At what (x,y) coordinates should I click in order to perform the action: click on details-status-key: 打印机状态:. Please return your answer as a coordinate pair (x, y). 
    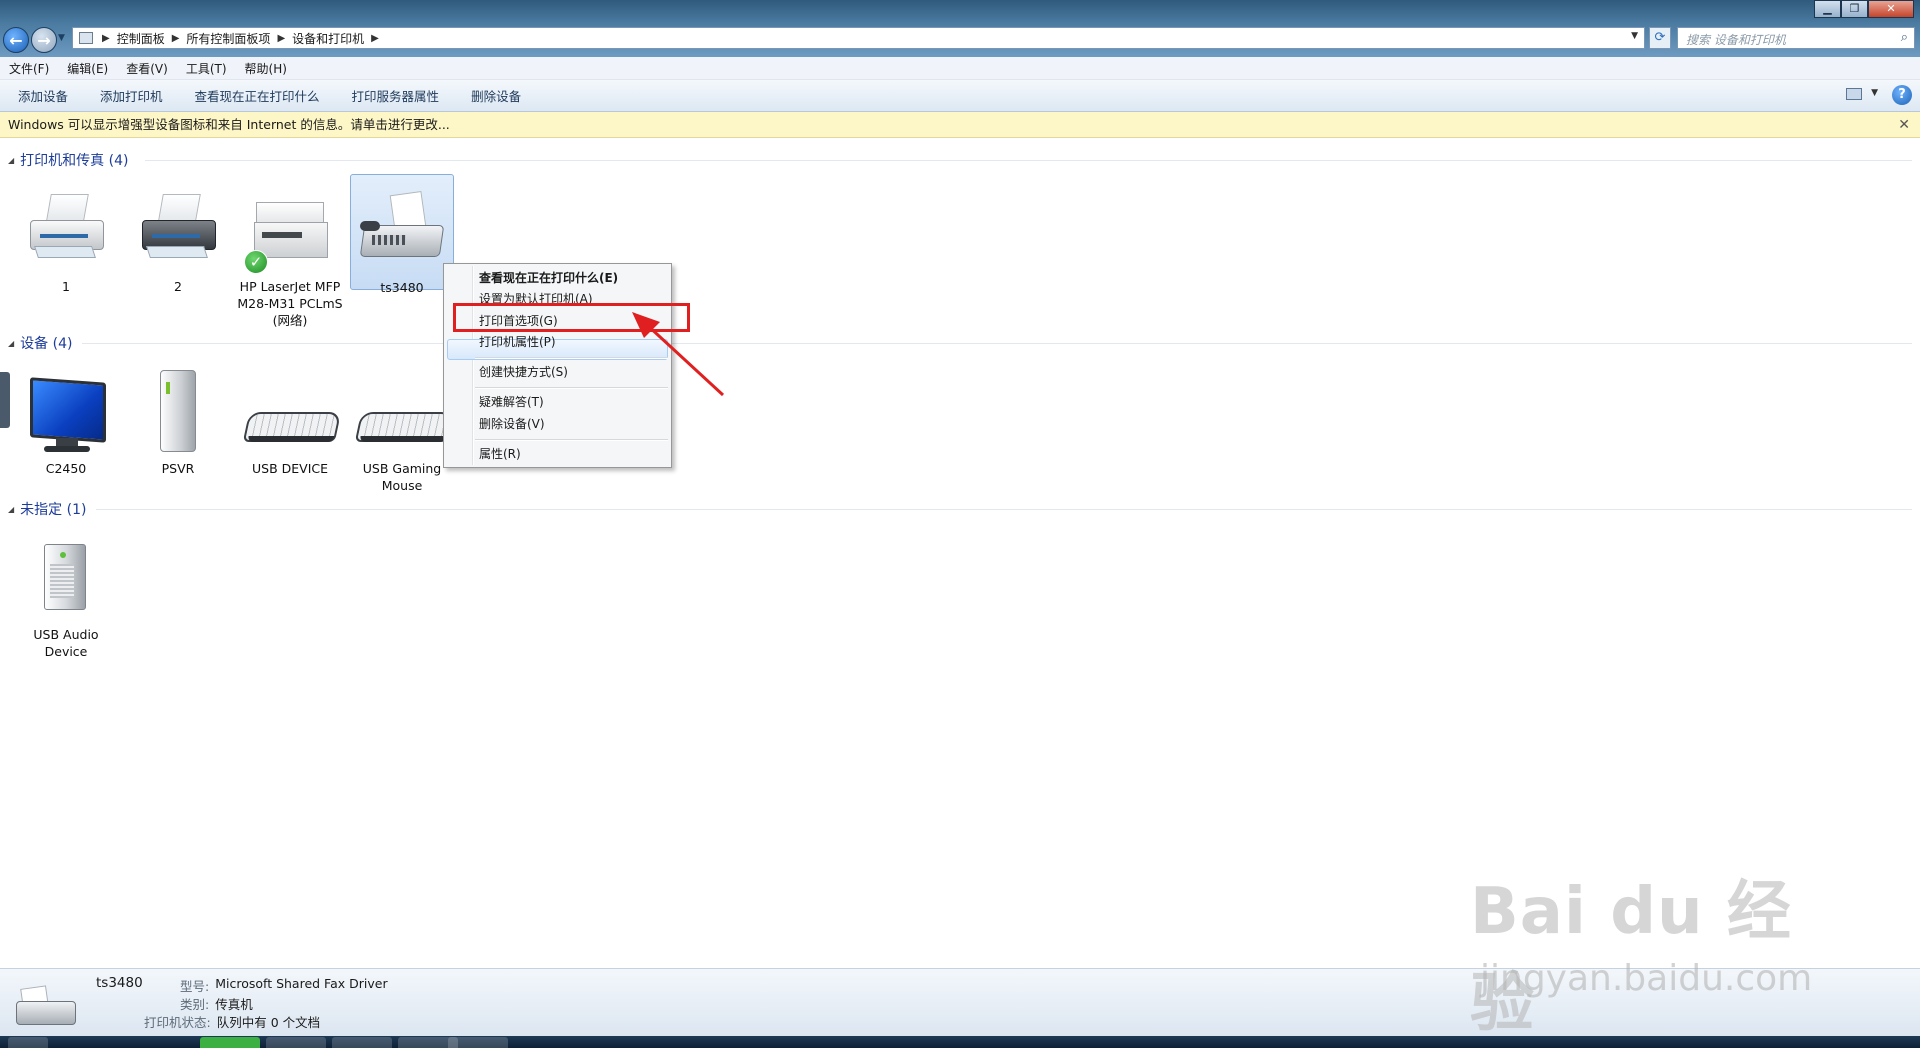
    Looking at the image, I should click on (177, 1022).